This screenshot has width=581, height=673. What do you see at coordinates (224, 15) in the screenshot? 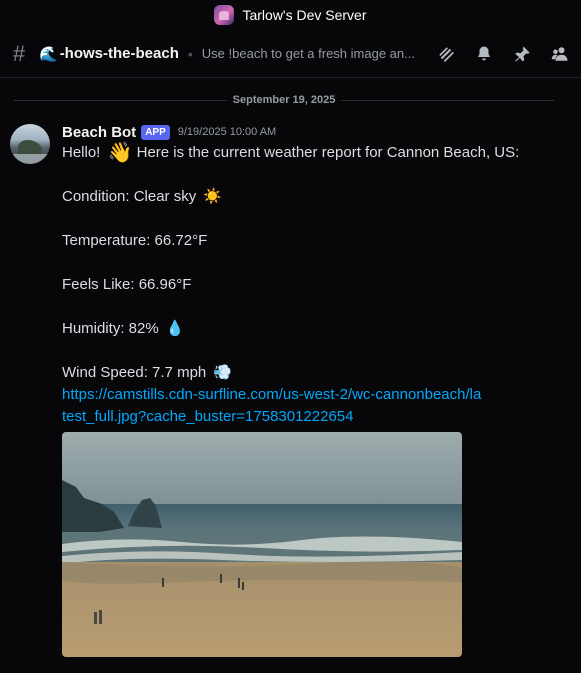
I see `server-icon` at bounding box center [224, 15].